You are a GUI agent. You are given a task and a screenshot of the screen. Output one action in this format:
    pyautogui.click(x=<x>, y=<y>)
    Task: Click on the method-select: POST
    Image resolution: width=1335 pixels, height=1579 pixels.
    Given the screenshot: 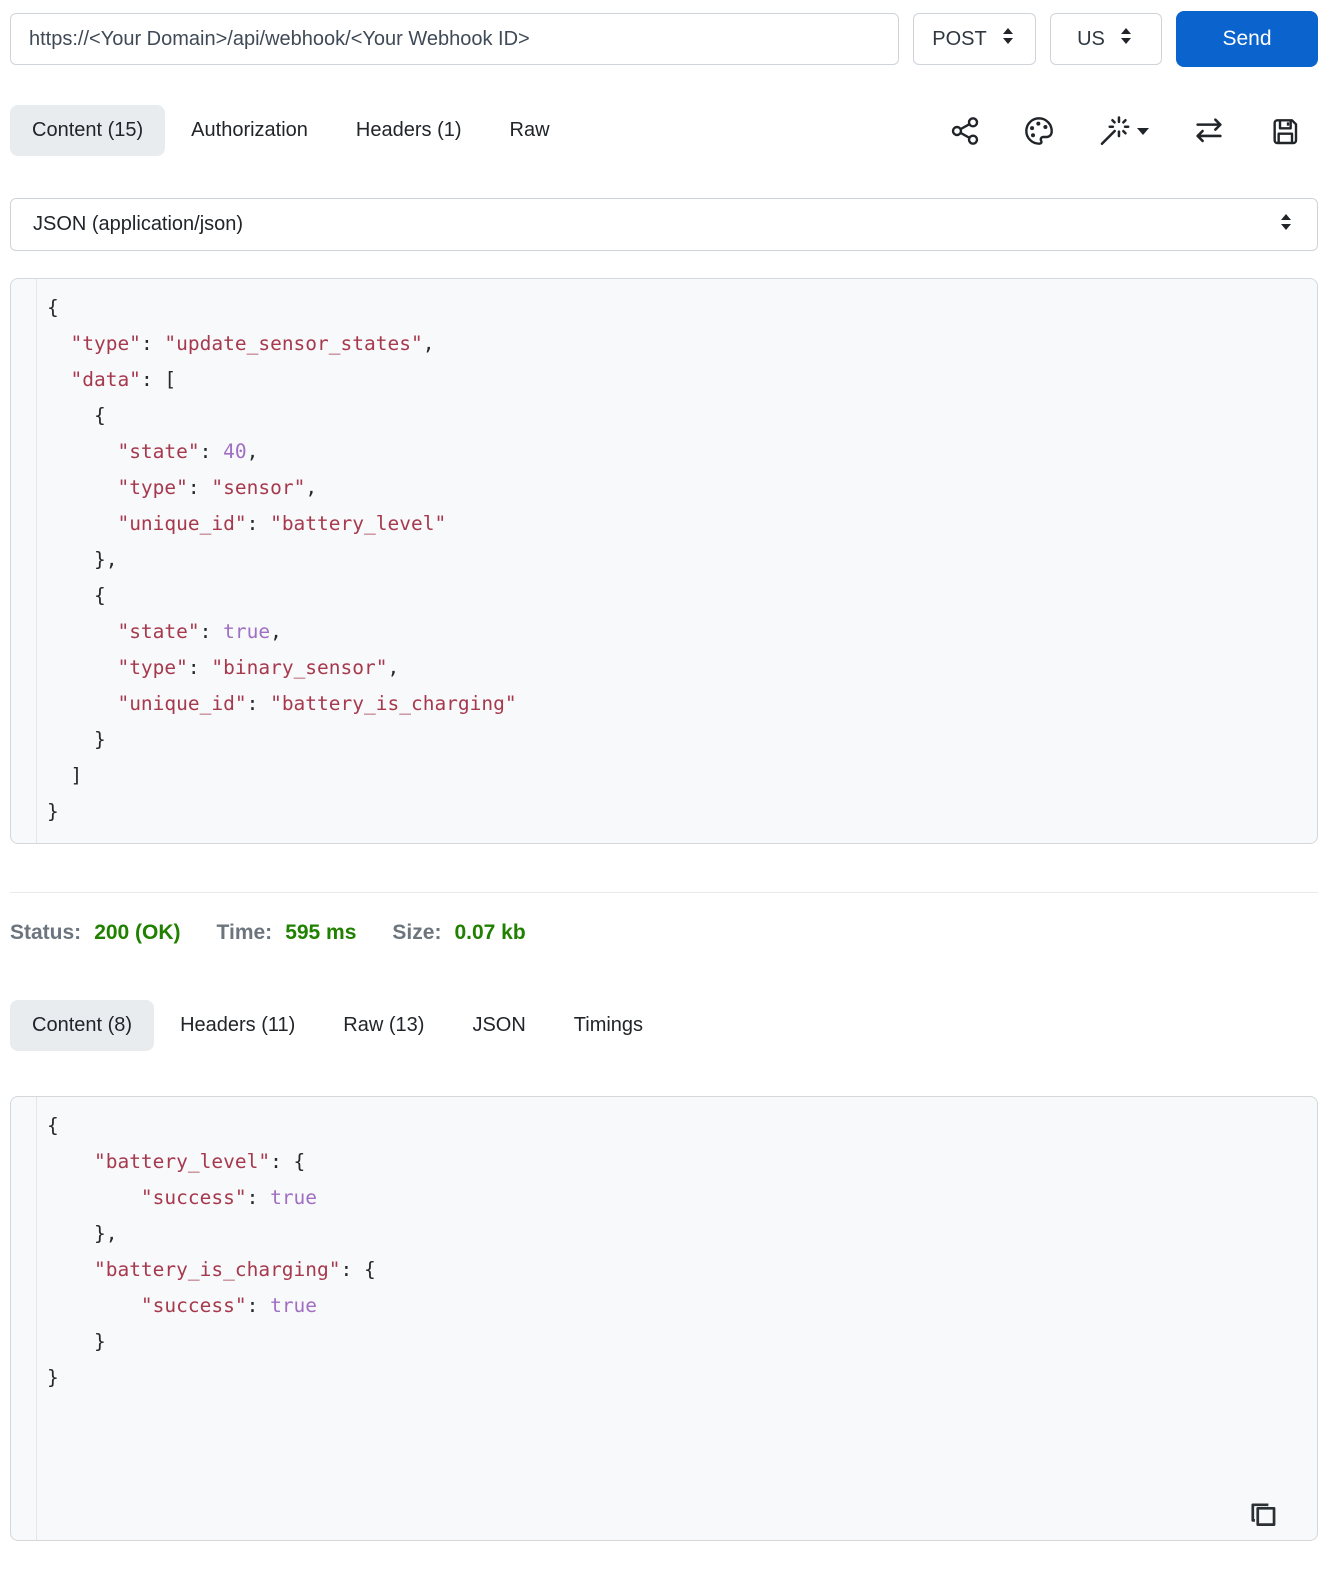 What is the action you would take?
    pyautogui.click(x=974, y=39)
    